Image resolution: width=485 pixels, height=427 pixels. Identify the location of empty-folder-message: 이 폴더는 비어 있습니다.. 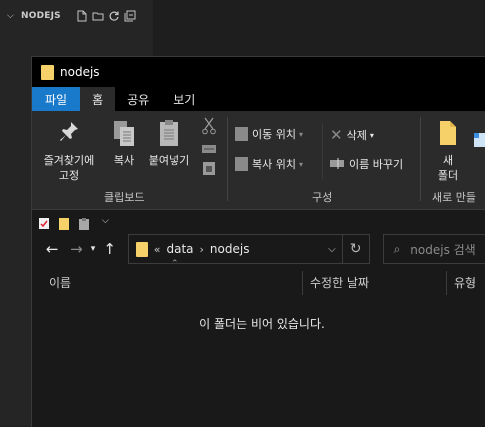
(262, 324).